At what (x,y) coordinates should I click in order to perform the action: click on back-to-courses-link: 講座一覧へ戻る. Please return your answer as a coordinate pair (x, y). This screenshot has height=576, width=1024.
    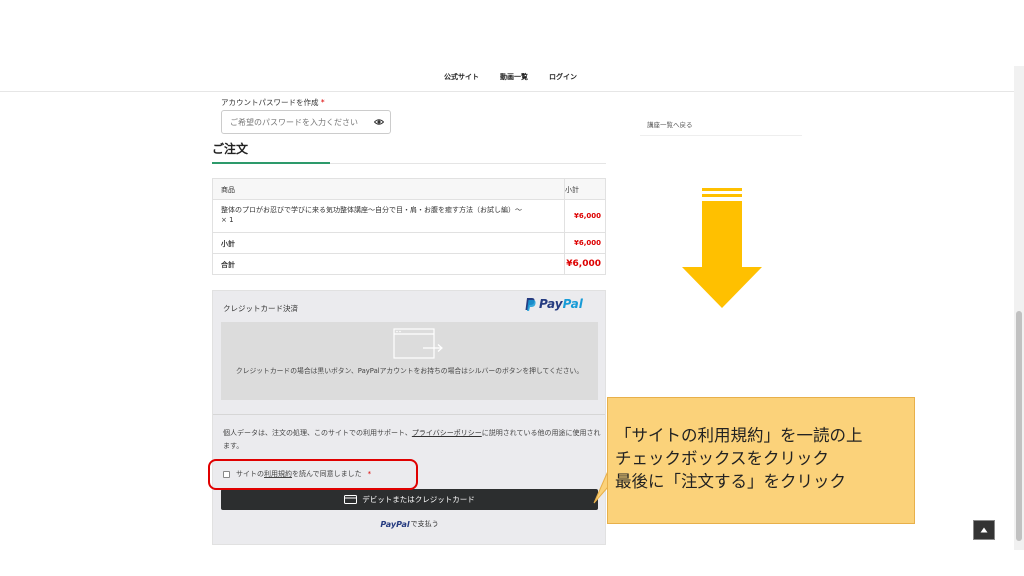
    Looking at the image, I should click on (670, 124).